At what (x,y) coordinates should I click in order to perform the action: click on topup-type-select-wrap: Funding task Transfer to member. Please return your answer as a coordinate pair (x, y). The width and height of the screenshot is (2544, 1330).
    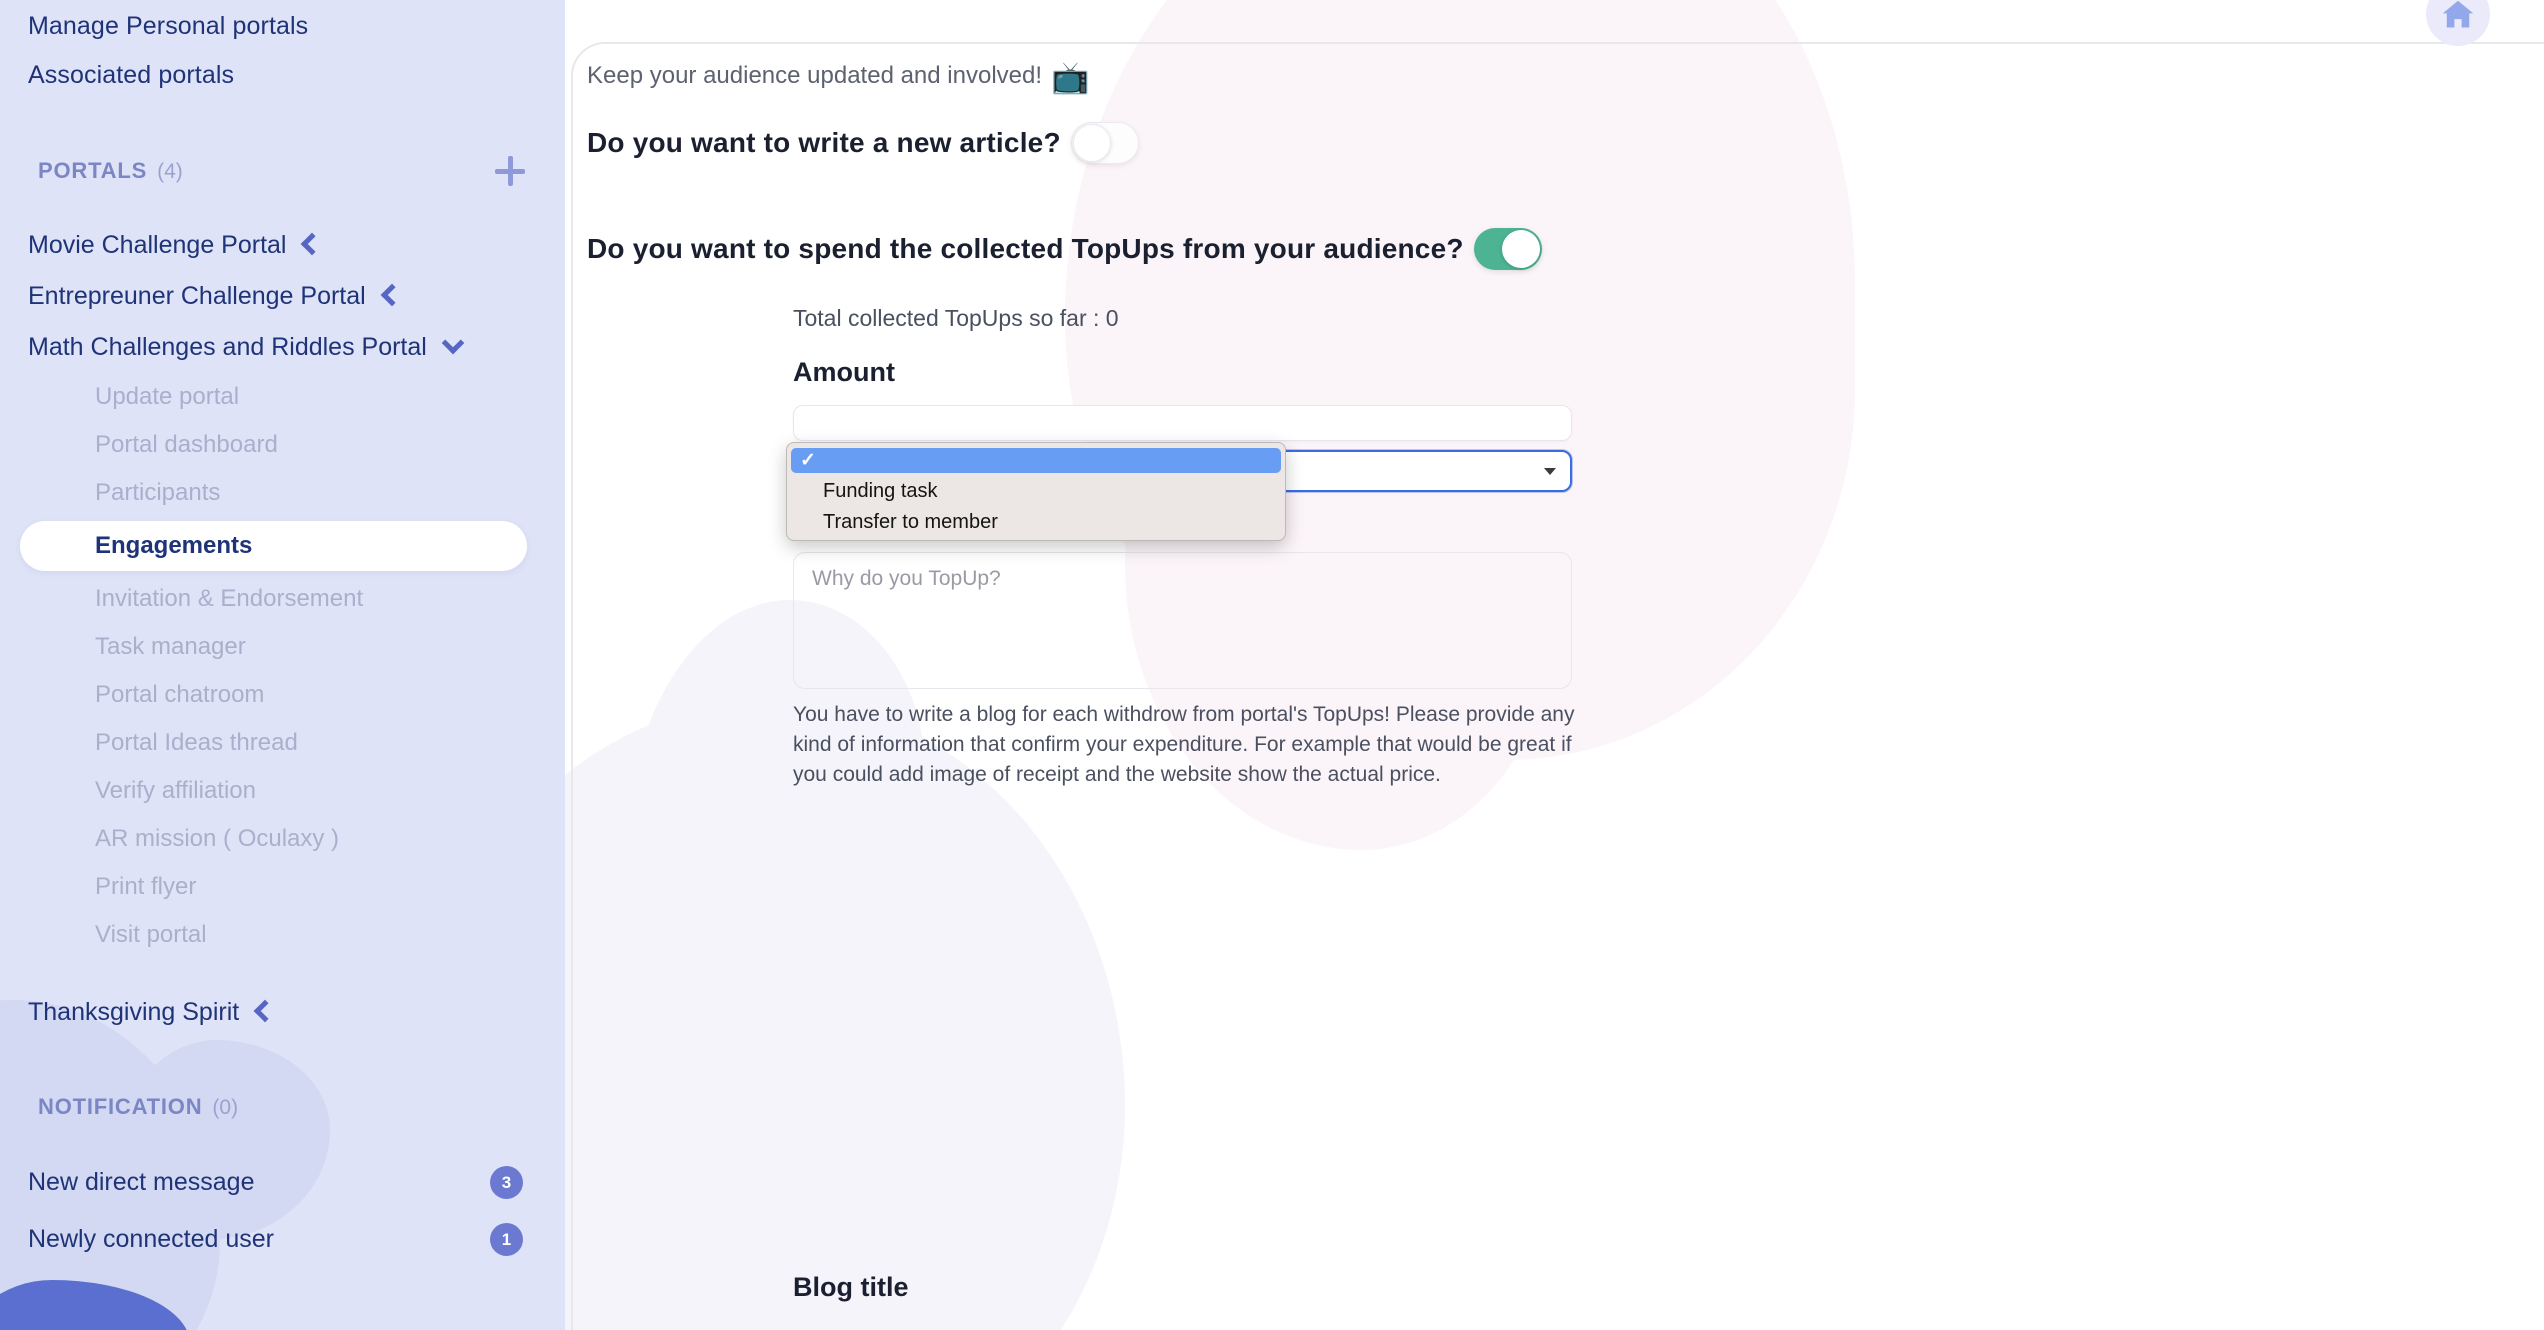
    Looking at the image, I should click on (1179, 491).